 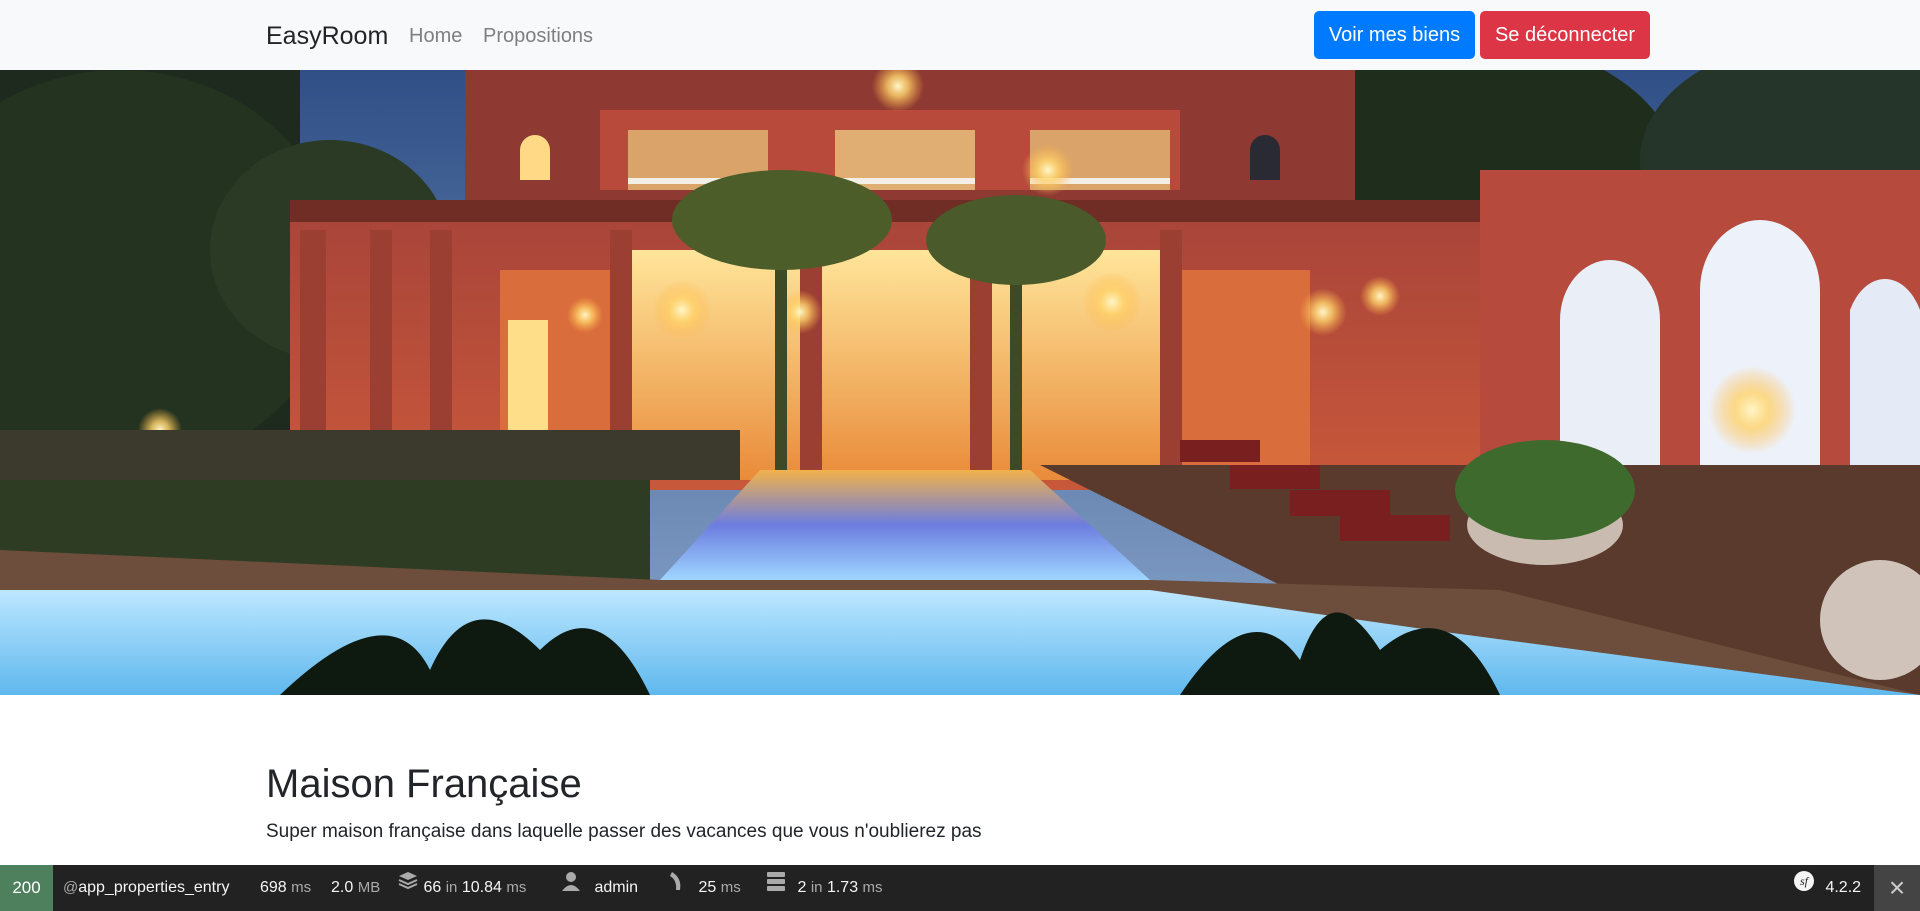 I want to click on close-icon: ×, so click(x=1897, y=887).